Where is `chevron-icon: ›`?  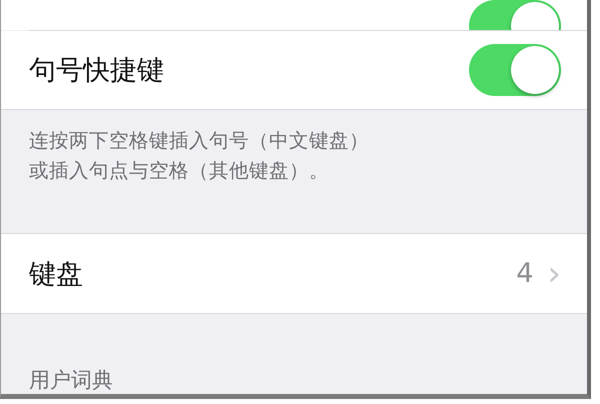
chevron-icon: › is located at coordinates (554, 274).